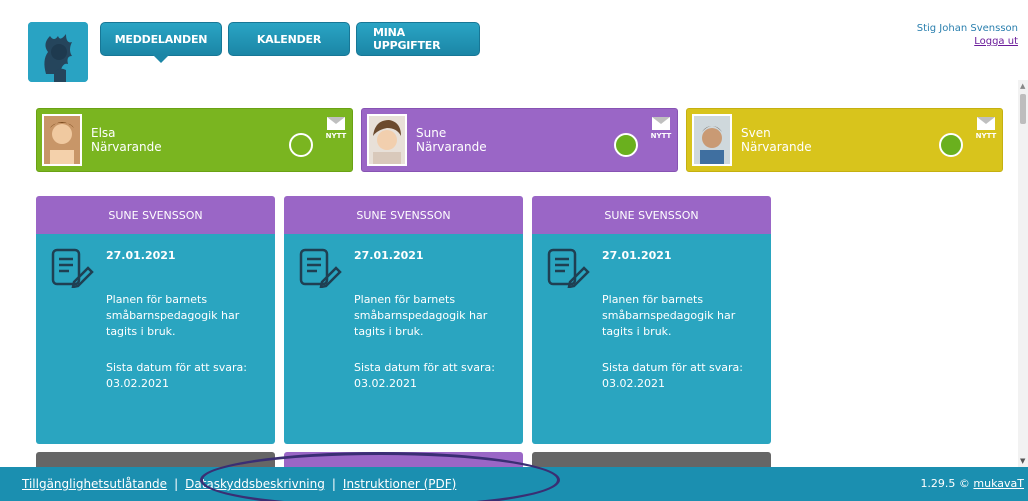 Image resolution: width=1028 pixels, height=501 pixels. Describe the element at coordinates (1023, 109) in the screenshot. I see `scroll-thumb` at that location.